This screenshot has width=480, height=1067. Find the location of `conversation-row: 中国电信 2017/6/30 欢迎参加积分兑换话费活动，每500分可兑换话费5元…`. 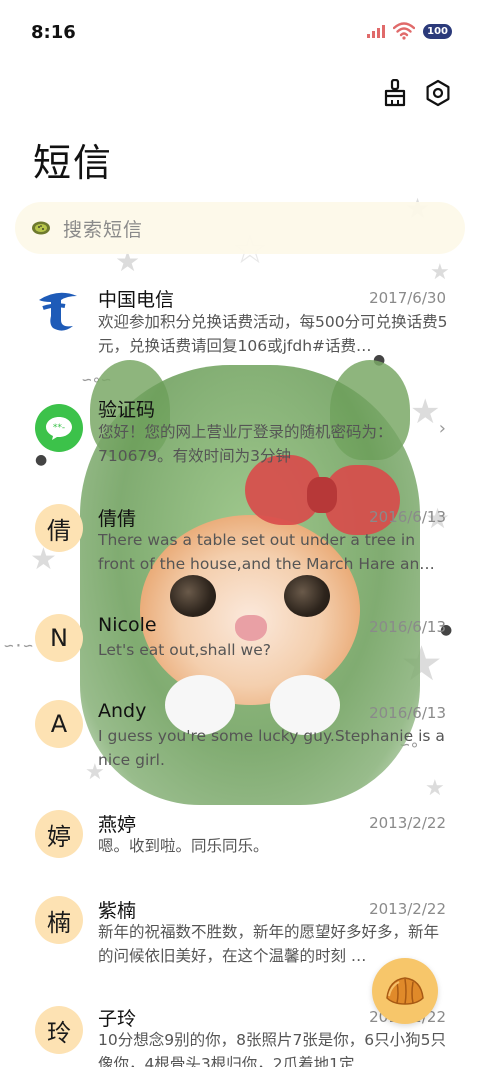

conversation-row: 中国电信 2017/6/30 欢迎参加积分兑换话费活动，每500分可兑换话费5元… is located at coordinates (240, 322).